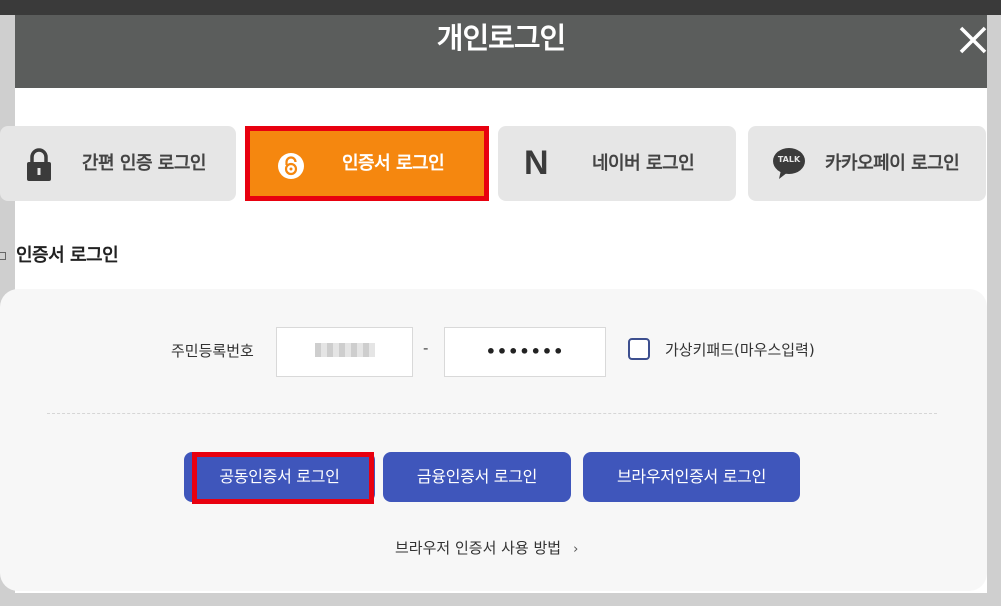  I want to click on tab-kakaopay-login: TALK 카카오페이 로그인, so click(867, 163).